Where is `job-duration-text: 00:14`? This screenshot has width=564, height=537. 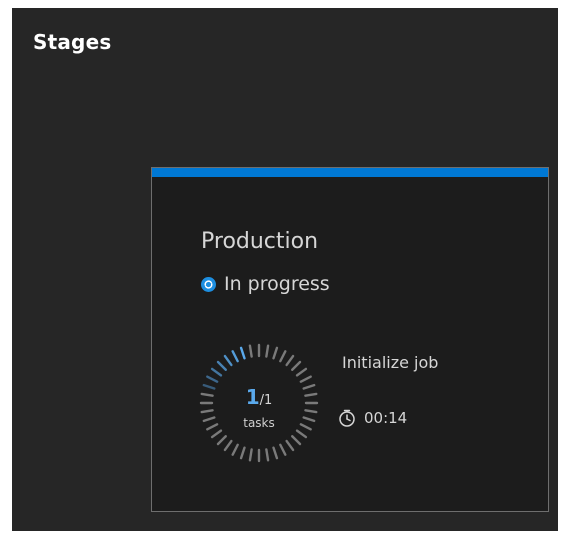 job-duration-text: 00:14 is located at coordinates (386, 418).